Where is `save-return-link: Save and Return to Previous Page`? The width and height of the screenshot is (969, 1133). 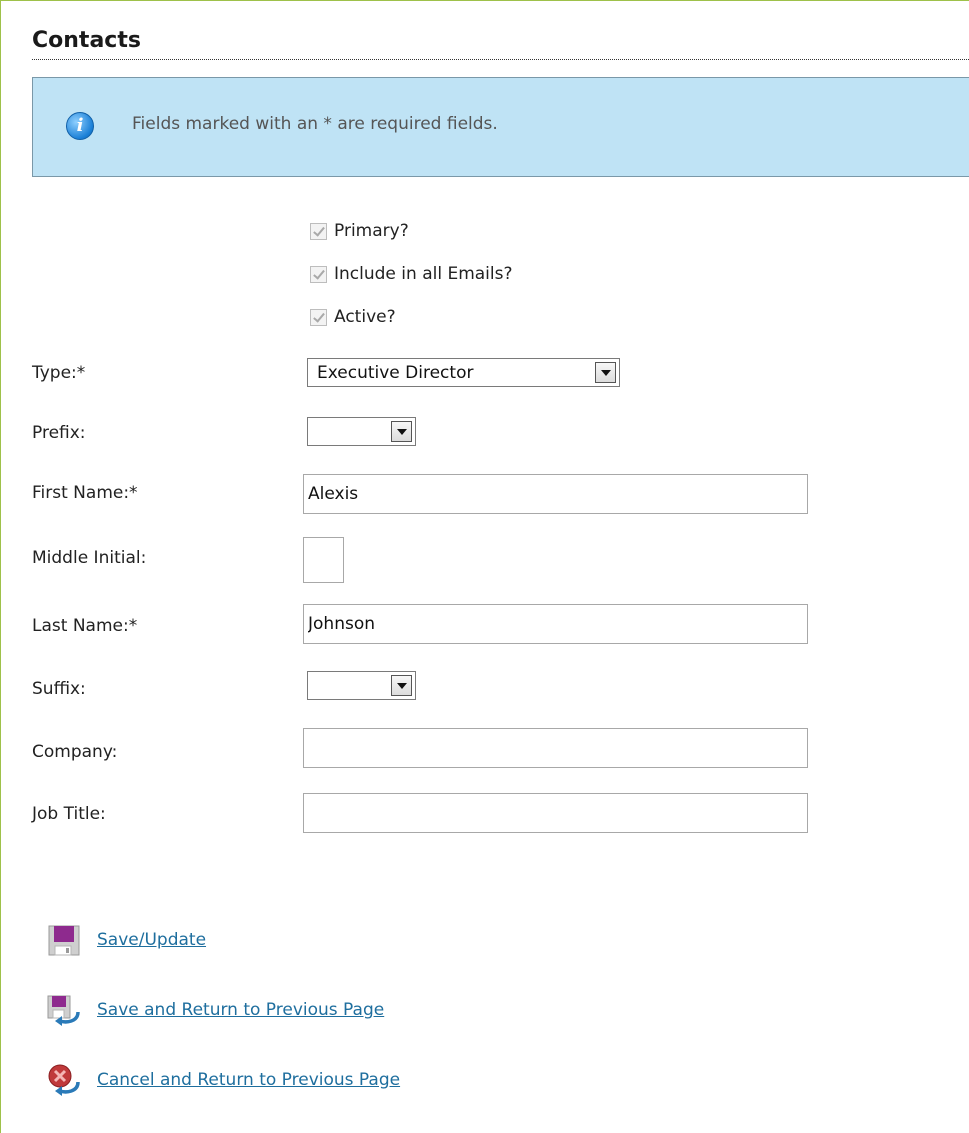
save-return-link: Save and Return to Previous Page is located at coordinates (240, 1010).